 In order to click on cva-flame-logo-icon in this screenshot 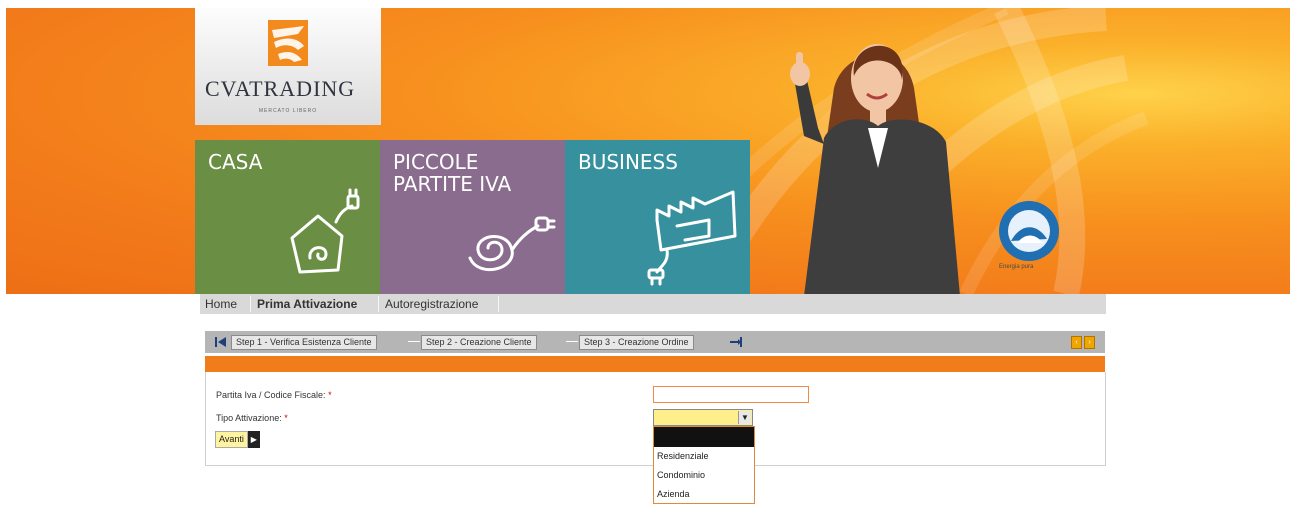, I will do `click(288, 43)`.